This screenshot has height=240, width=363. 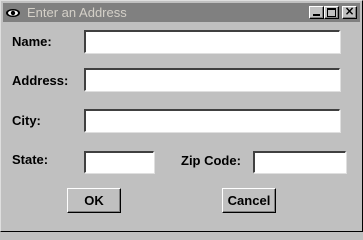 What do you see at coordinates (212, 79) in the screenshot?
I see `address-input` at bounding box center [212, 79].